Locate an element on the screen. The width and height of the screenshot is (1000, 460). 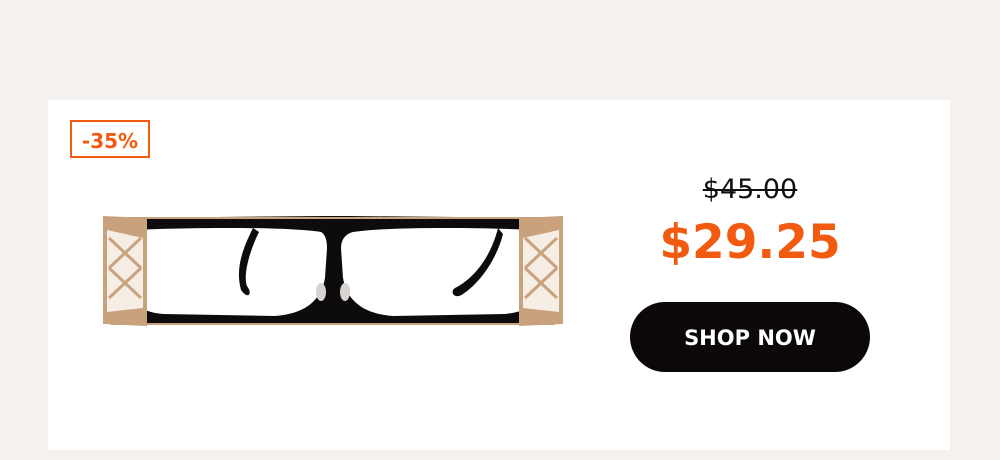
right-temple is located at coordinates (477, 262).